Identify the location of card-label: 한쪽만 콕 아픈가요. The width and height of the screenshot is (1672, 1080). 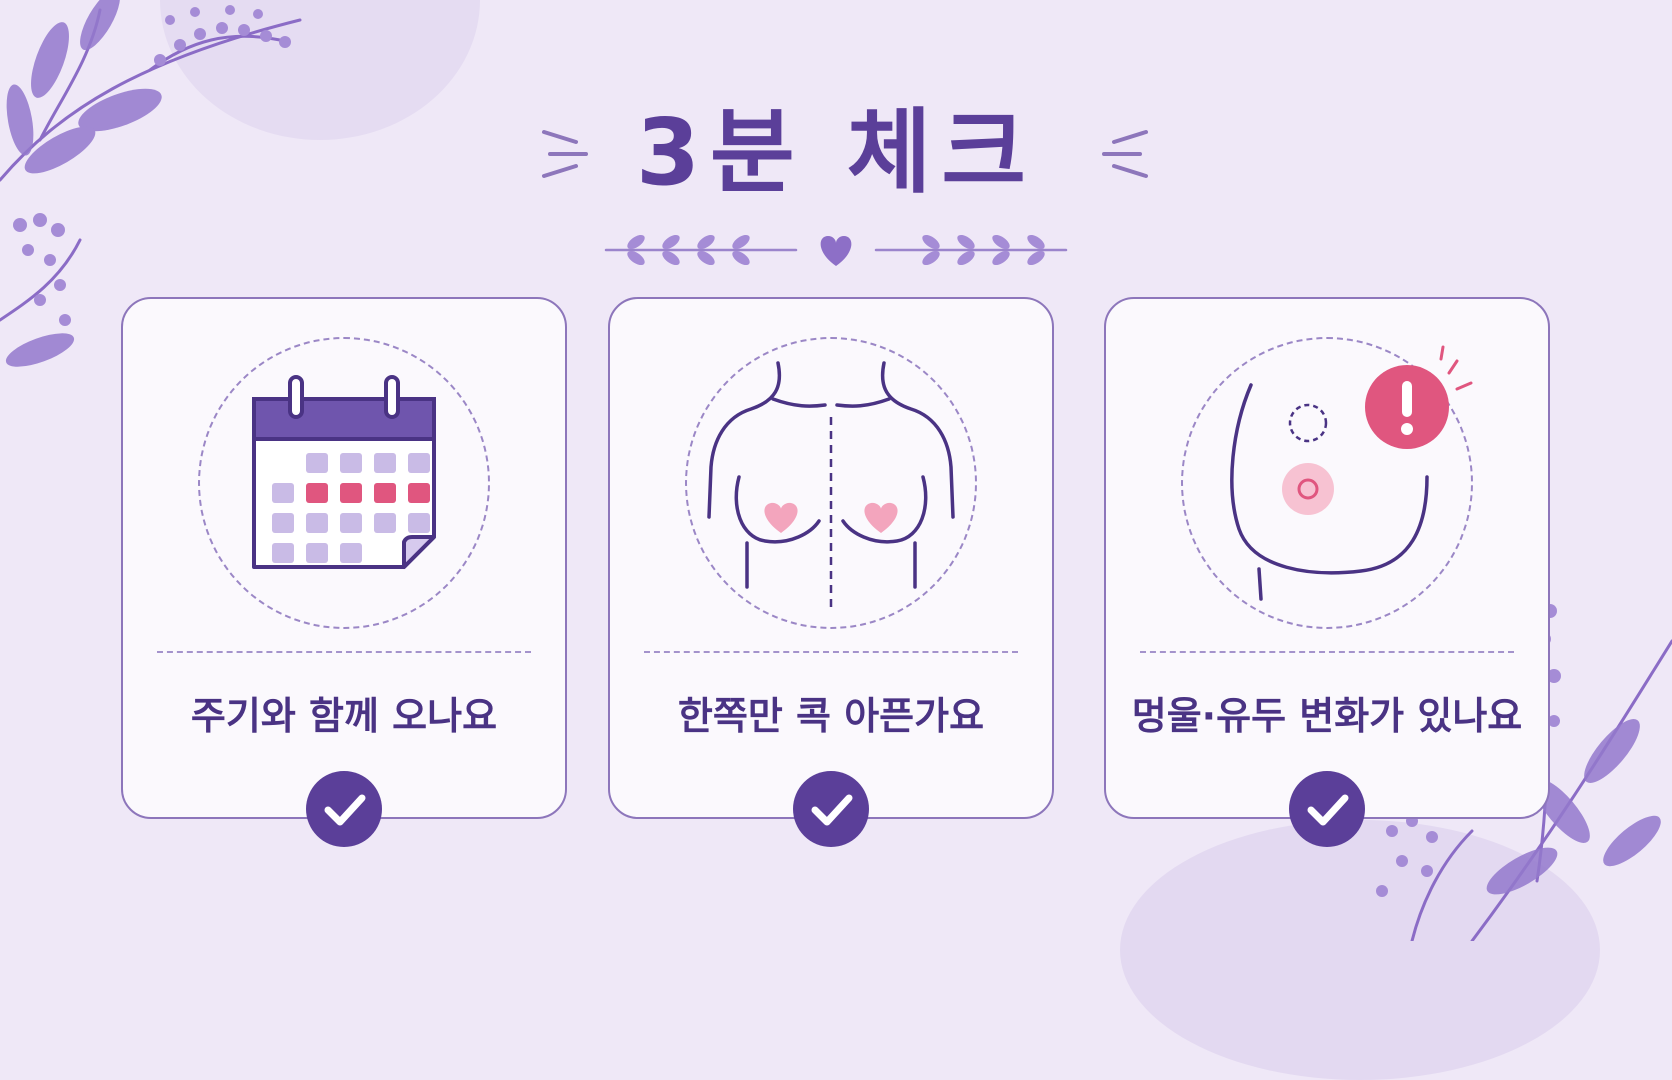
(831, 716).